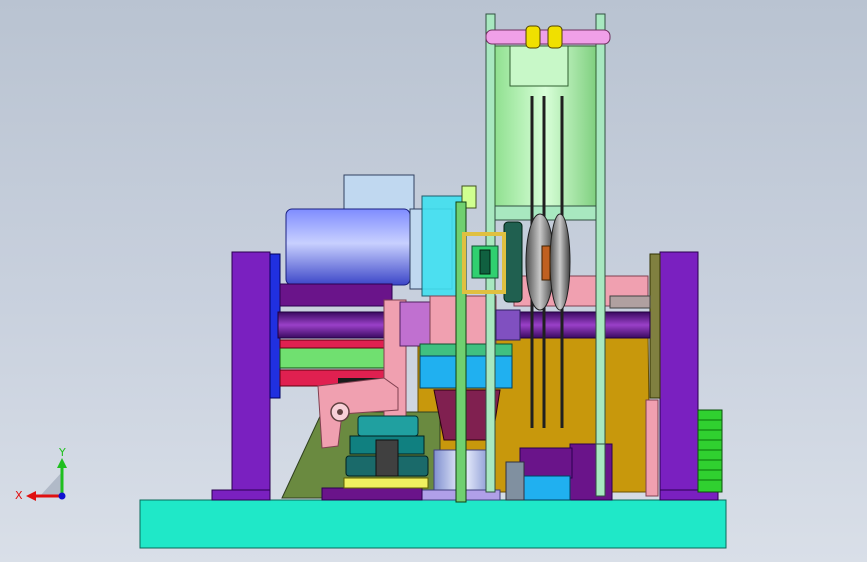  What do you see at coordinates (62, 463) in the screenshot?
I see `y-axis-arrowhead` at bounding box center [62, 463].